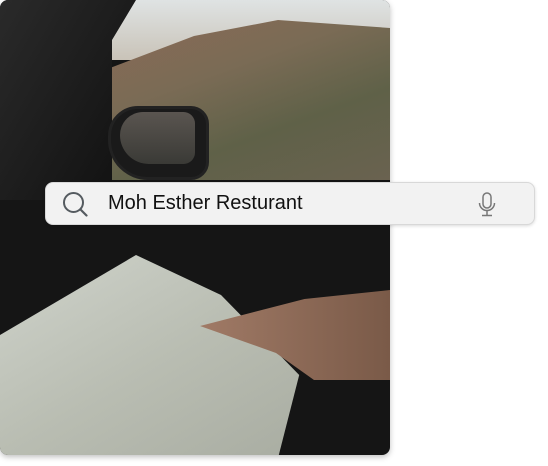 This screenshot has width=548, height=466. What do you see at coordinates (487, 205) in the screenshot?
I see `microphone-icon` at bounding box center [487, 205].